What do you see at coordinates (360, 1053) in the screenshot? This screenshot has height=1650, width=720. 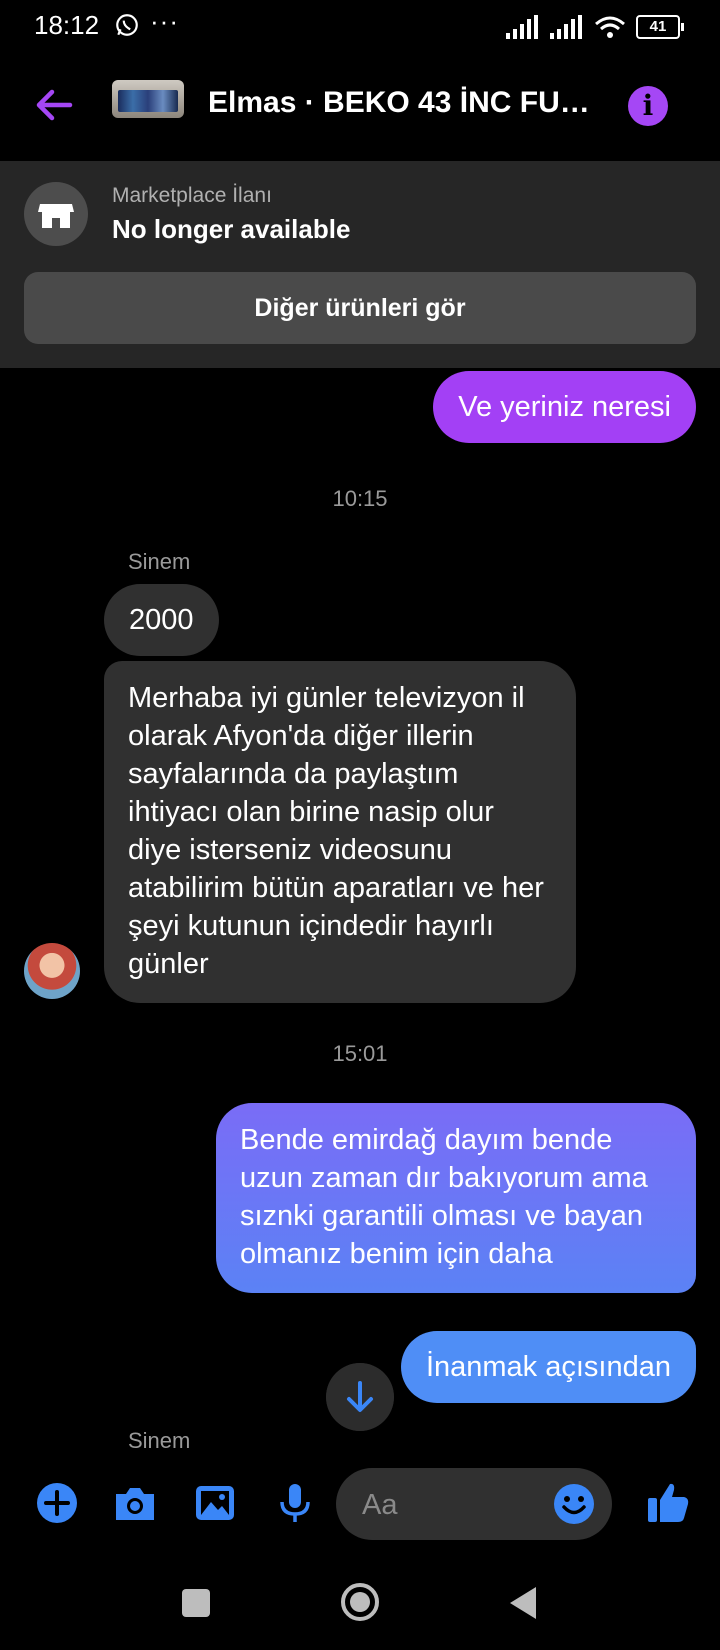 I see `message-timestamp: 15:01` at bounding box center [360, 1053].